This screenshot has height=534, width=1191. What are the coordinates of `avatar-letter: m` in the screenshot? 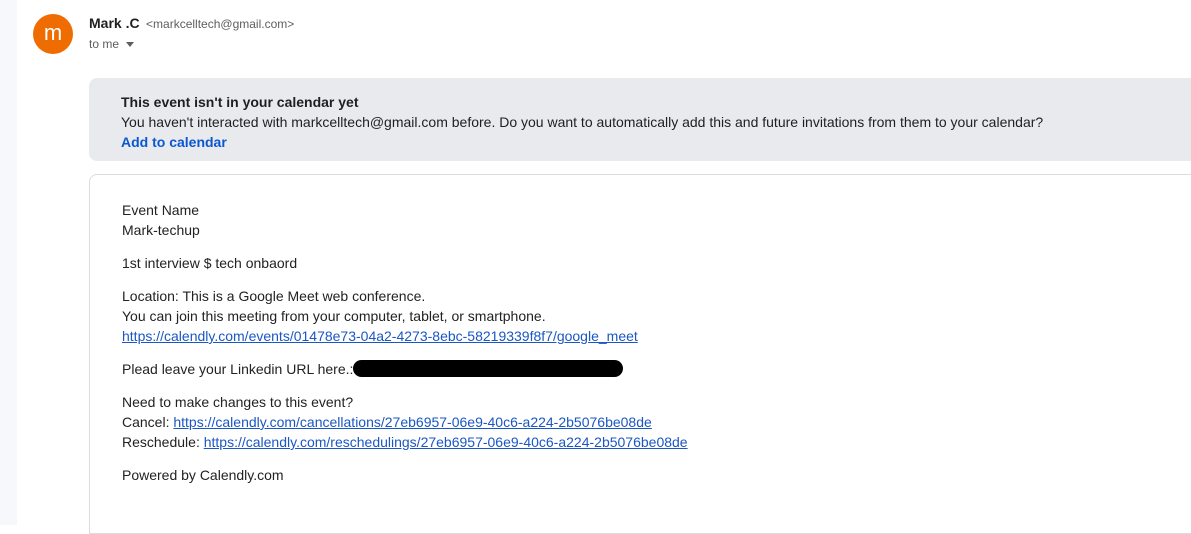 It's located at (53, 32).